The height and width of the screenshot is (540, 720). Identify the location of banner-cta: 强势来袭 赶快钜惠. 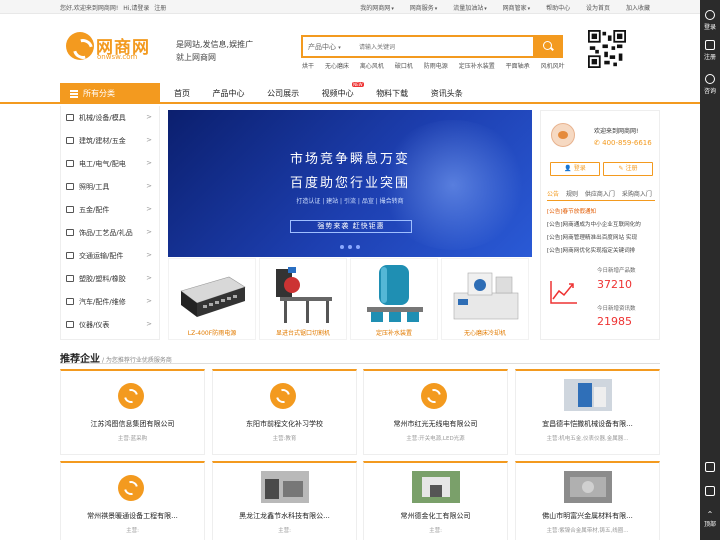
(351, 226).